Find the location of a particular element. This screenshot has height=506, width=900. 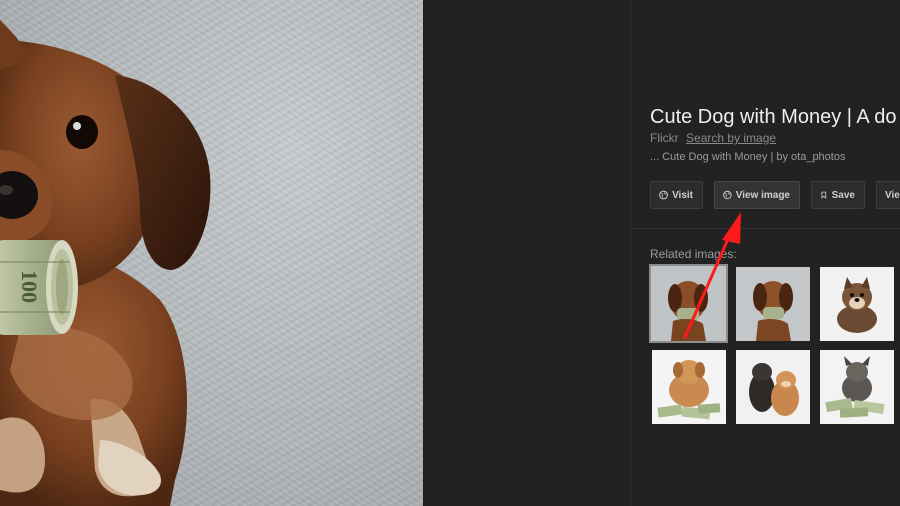

money-roll: 100 is located at coordinates (39, 287).